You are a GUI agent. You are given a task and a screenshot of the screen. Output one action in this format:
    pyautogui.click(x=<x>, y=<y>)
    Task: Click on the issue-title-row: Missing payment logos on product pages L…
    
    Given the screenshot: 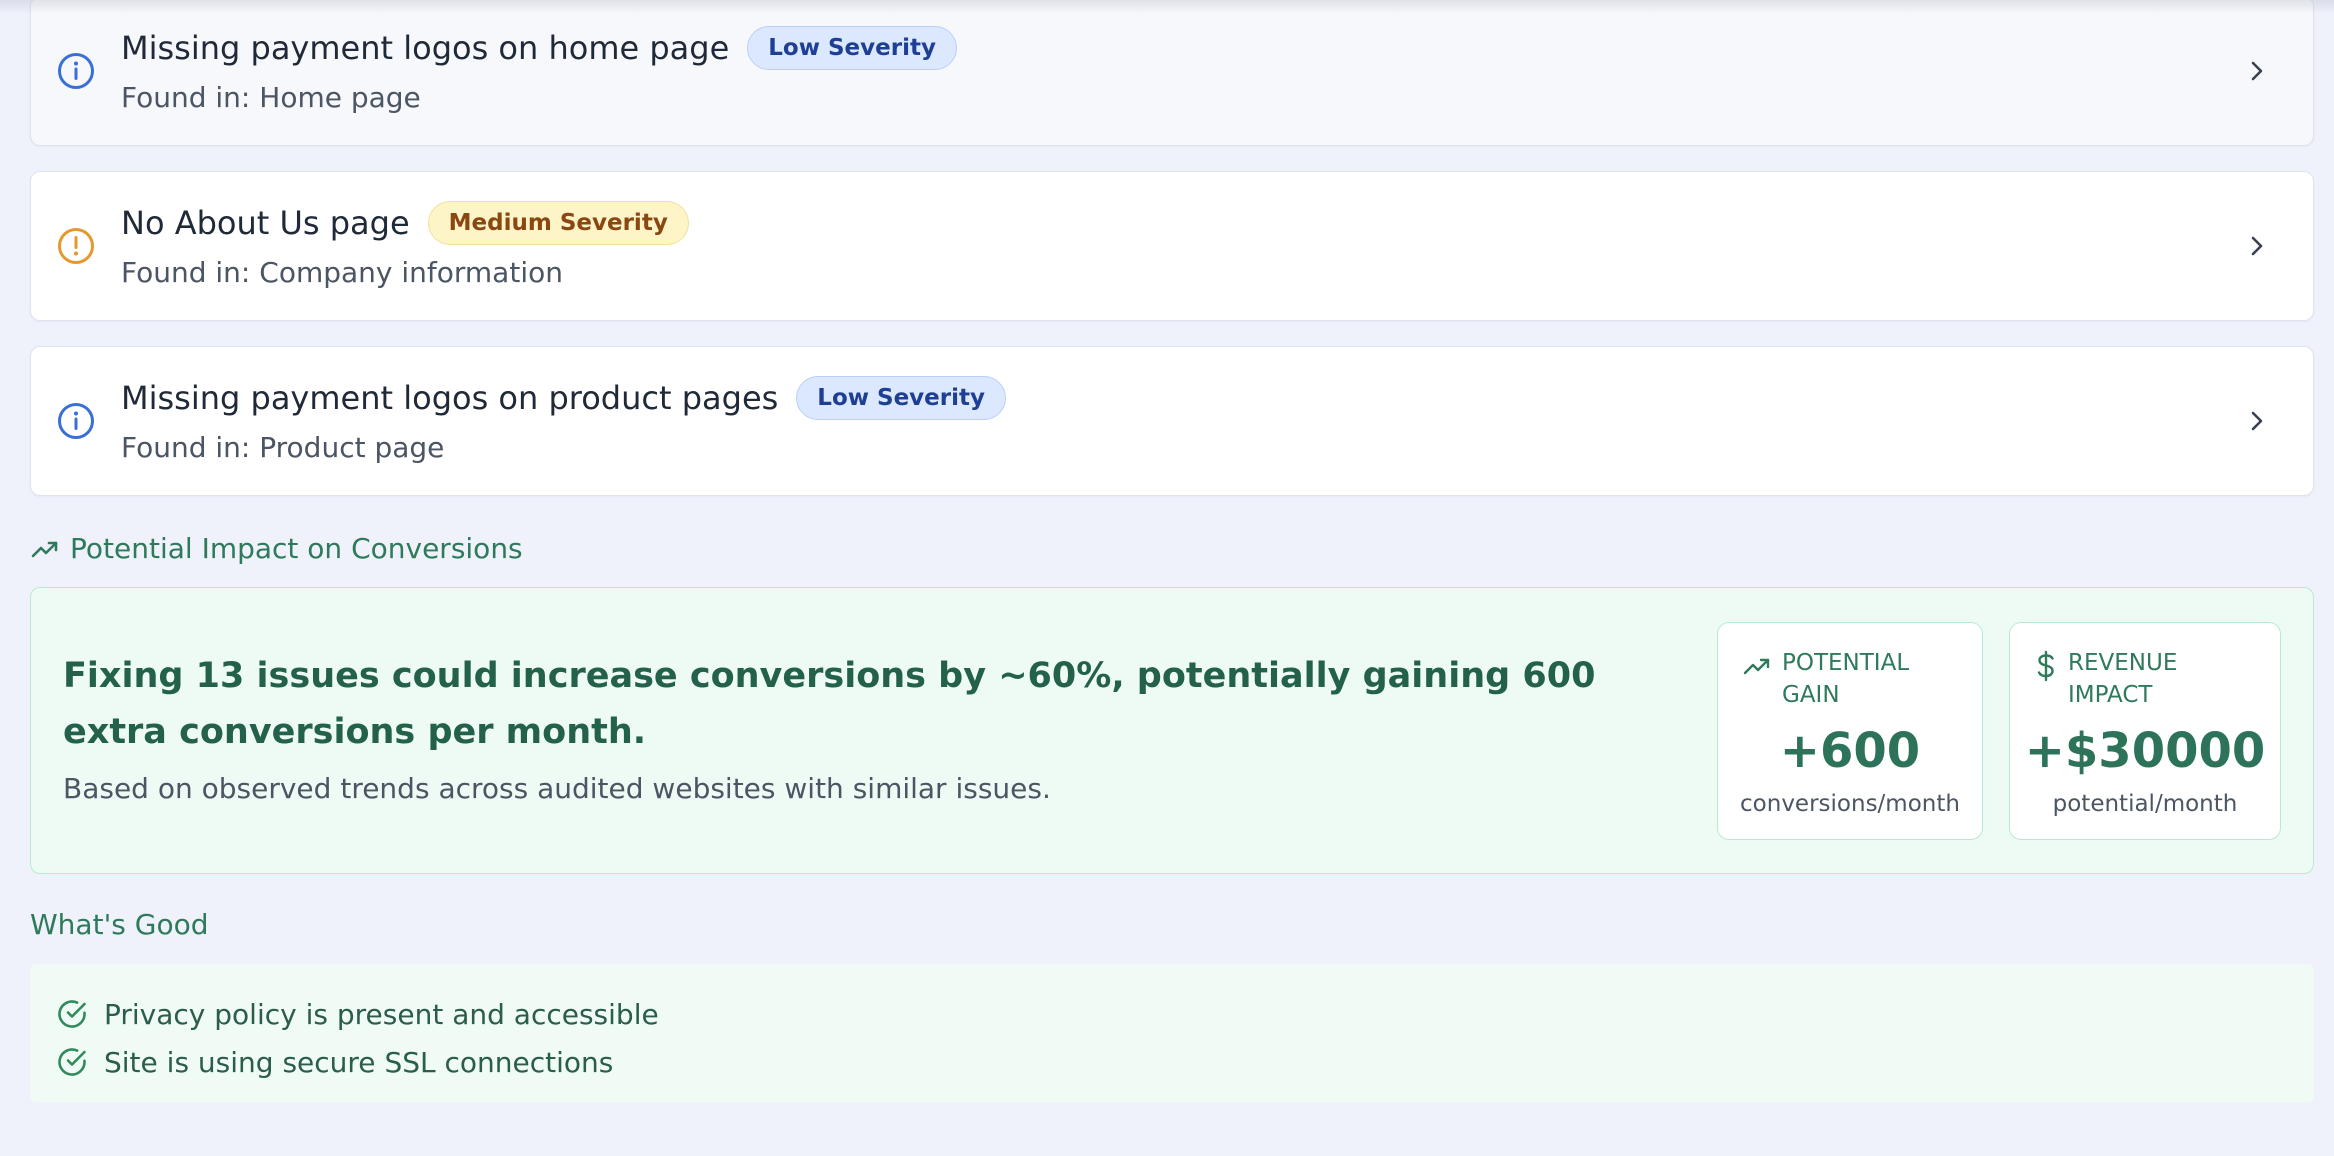 What is the action you would take?
    pyautogui.click(x=563, y=398)
    